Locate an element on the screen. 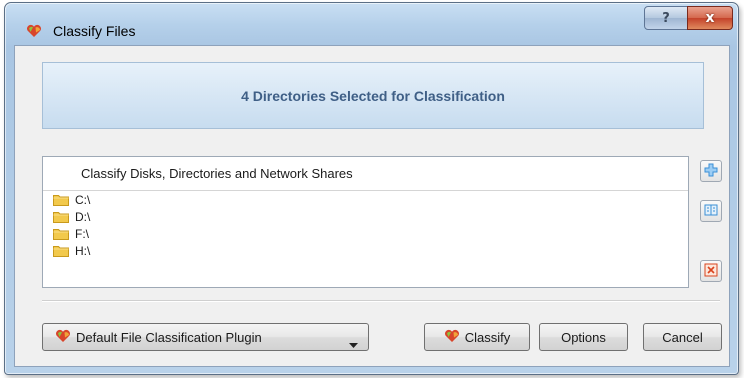 The image size is (744, 378). add-icon is located at coordinates (711, 171).